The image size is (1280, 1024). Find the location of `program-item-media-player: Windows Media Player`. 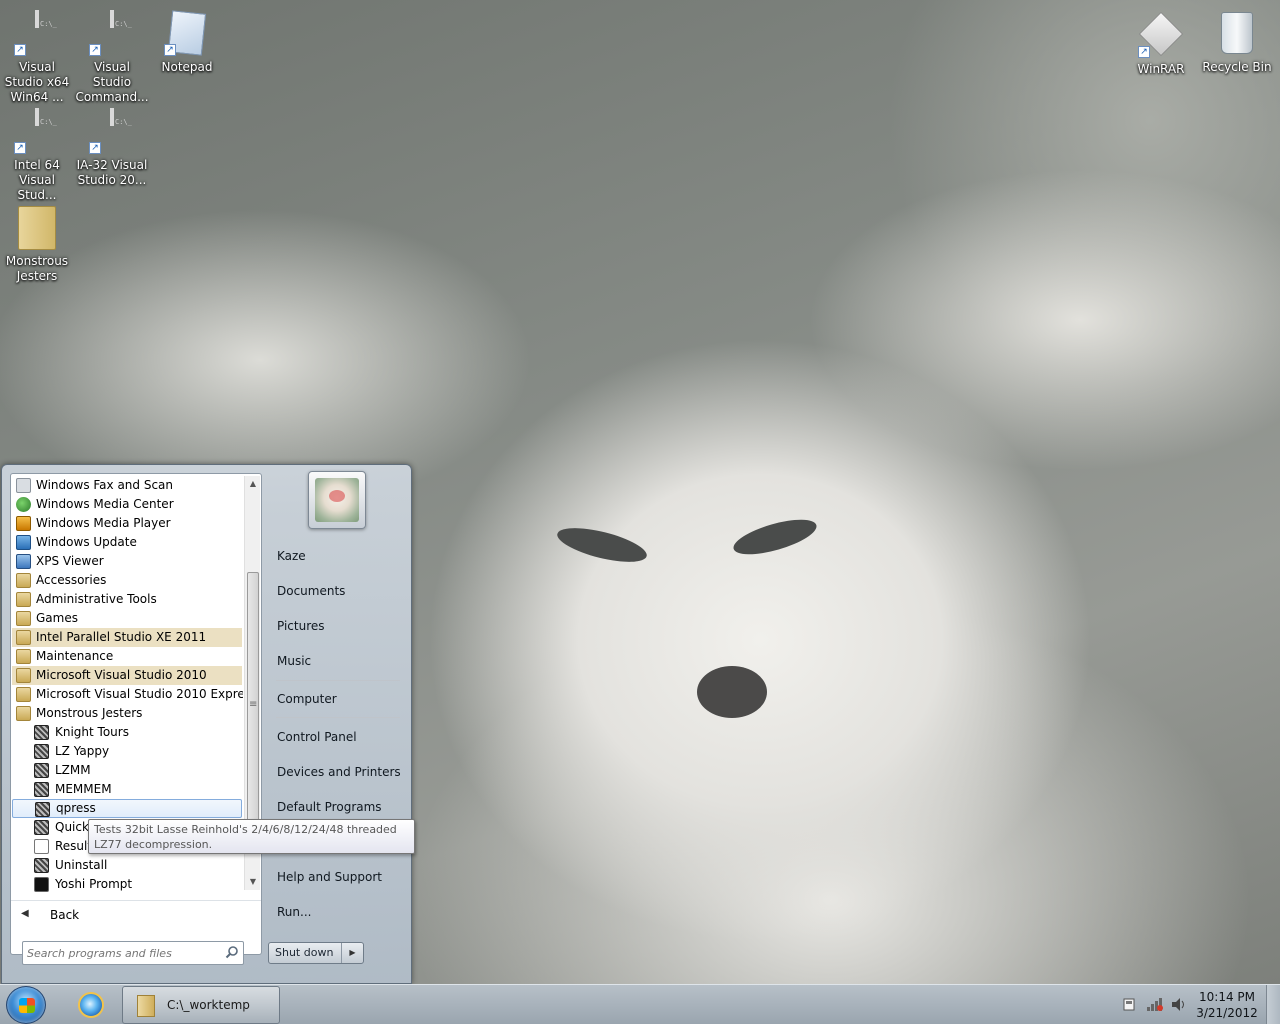

program-item-media-player: Windows Media Player is located at coordinates (127, 523).